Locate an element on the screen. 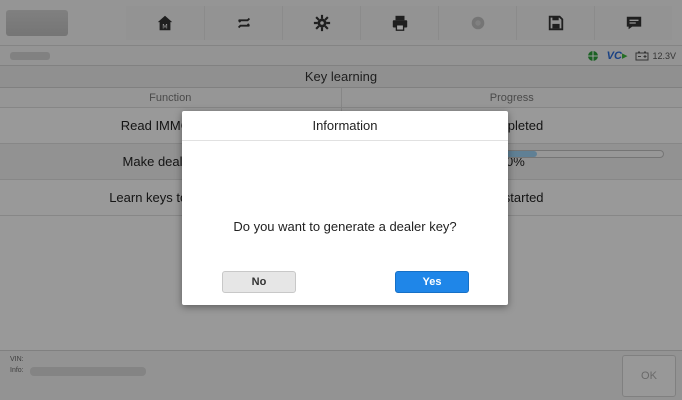 This screenshot has height=400, width=682. dialog-message: Do you want to generate a dealer key? is located at coordinates (345, 226).